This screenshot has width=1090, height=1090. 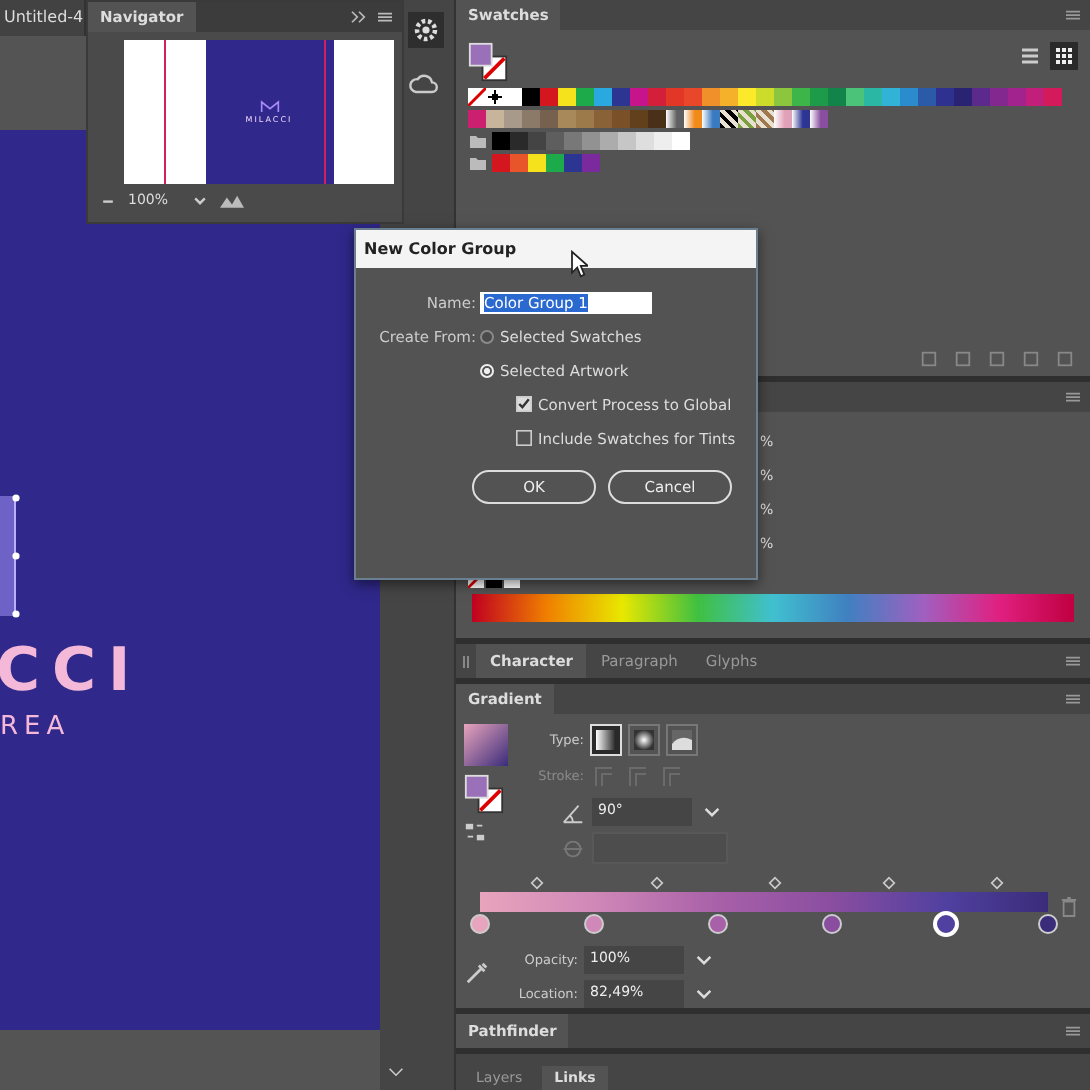 I want to click on selected-shape-drawing, so click(x=12, y=556).